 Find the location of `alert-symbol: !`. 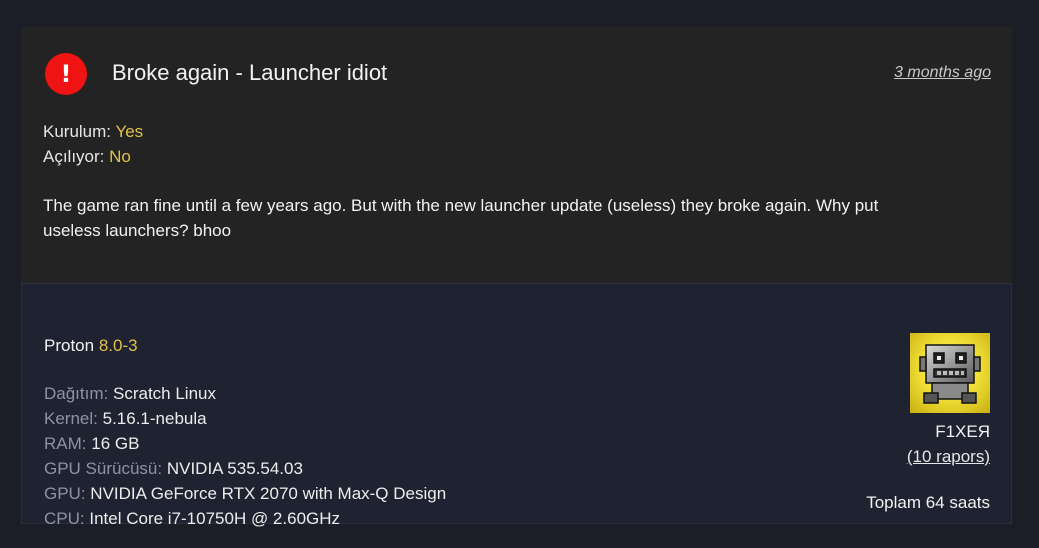

alert-symbol: ! is located at coordinates (66, 74).